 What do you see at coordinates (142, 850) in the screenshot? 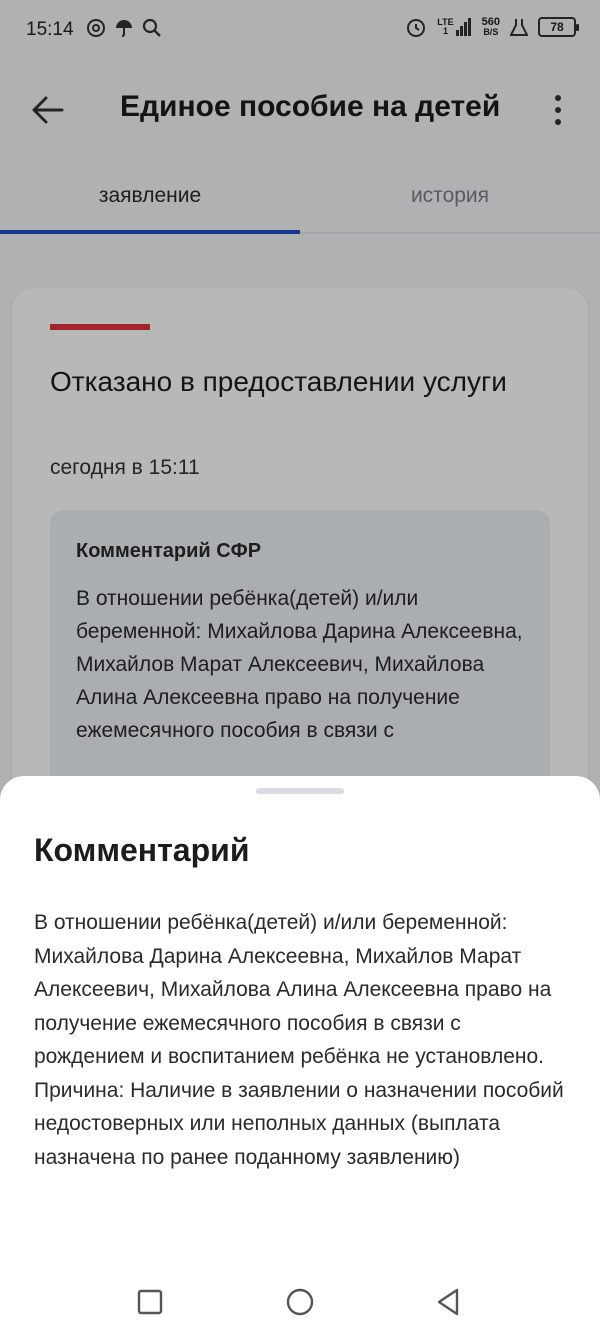
I see `sheet-title: Комментарий` at bounding box center [142, 850].